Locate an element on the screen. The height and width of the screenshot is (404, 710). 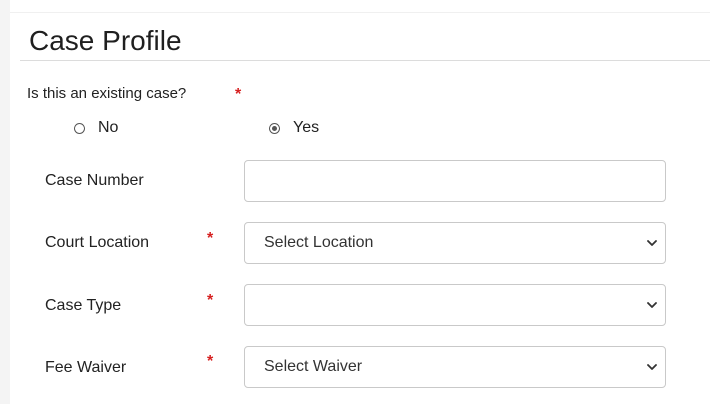
court-location-required-marker: * is located at coordinates (210, 238).